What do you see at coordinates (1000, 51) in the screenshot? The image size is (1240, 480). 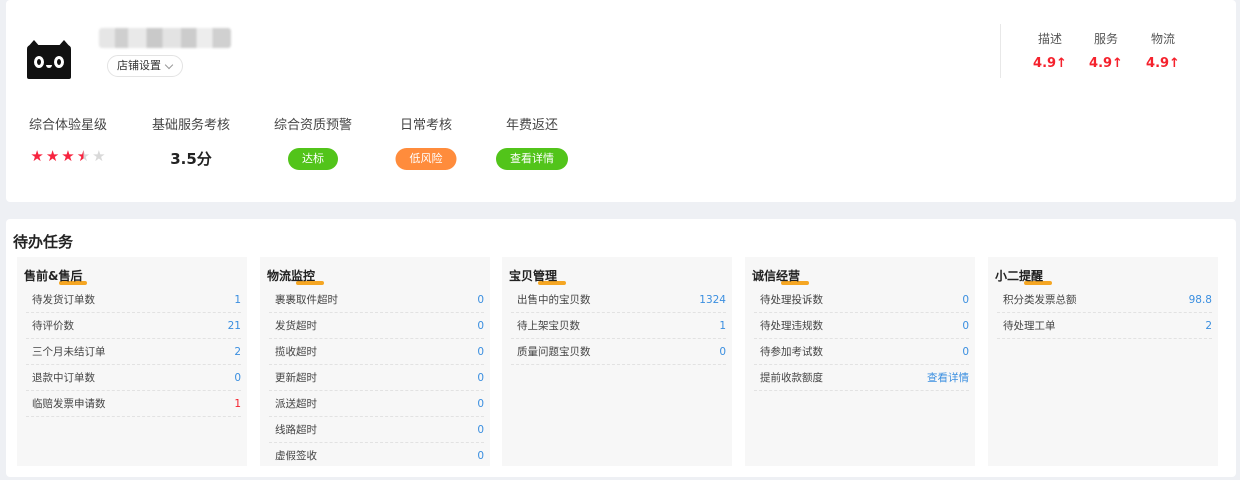 I see `divider` at bounding box center [1000, 51].